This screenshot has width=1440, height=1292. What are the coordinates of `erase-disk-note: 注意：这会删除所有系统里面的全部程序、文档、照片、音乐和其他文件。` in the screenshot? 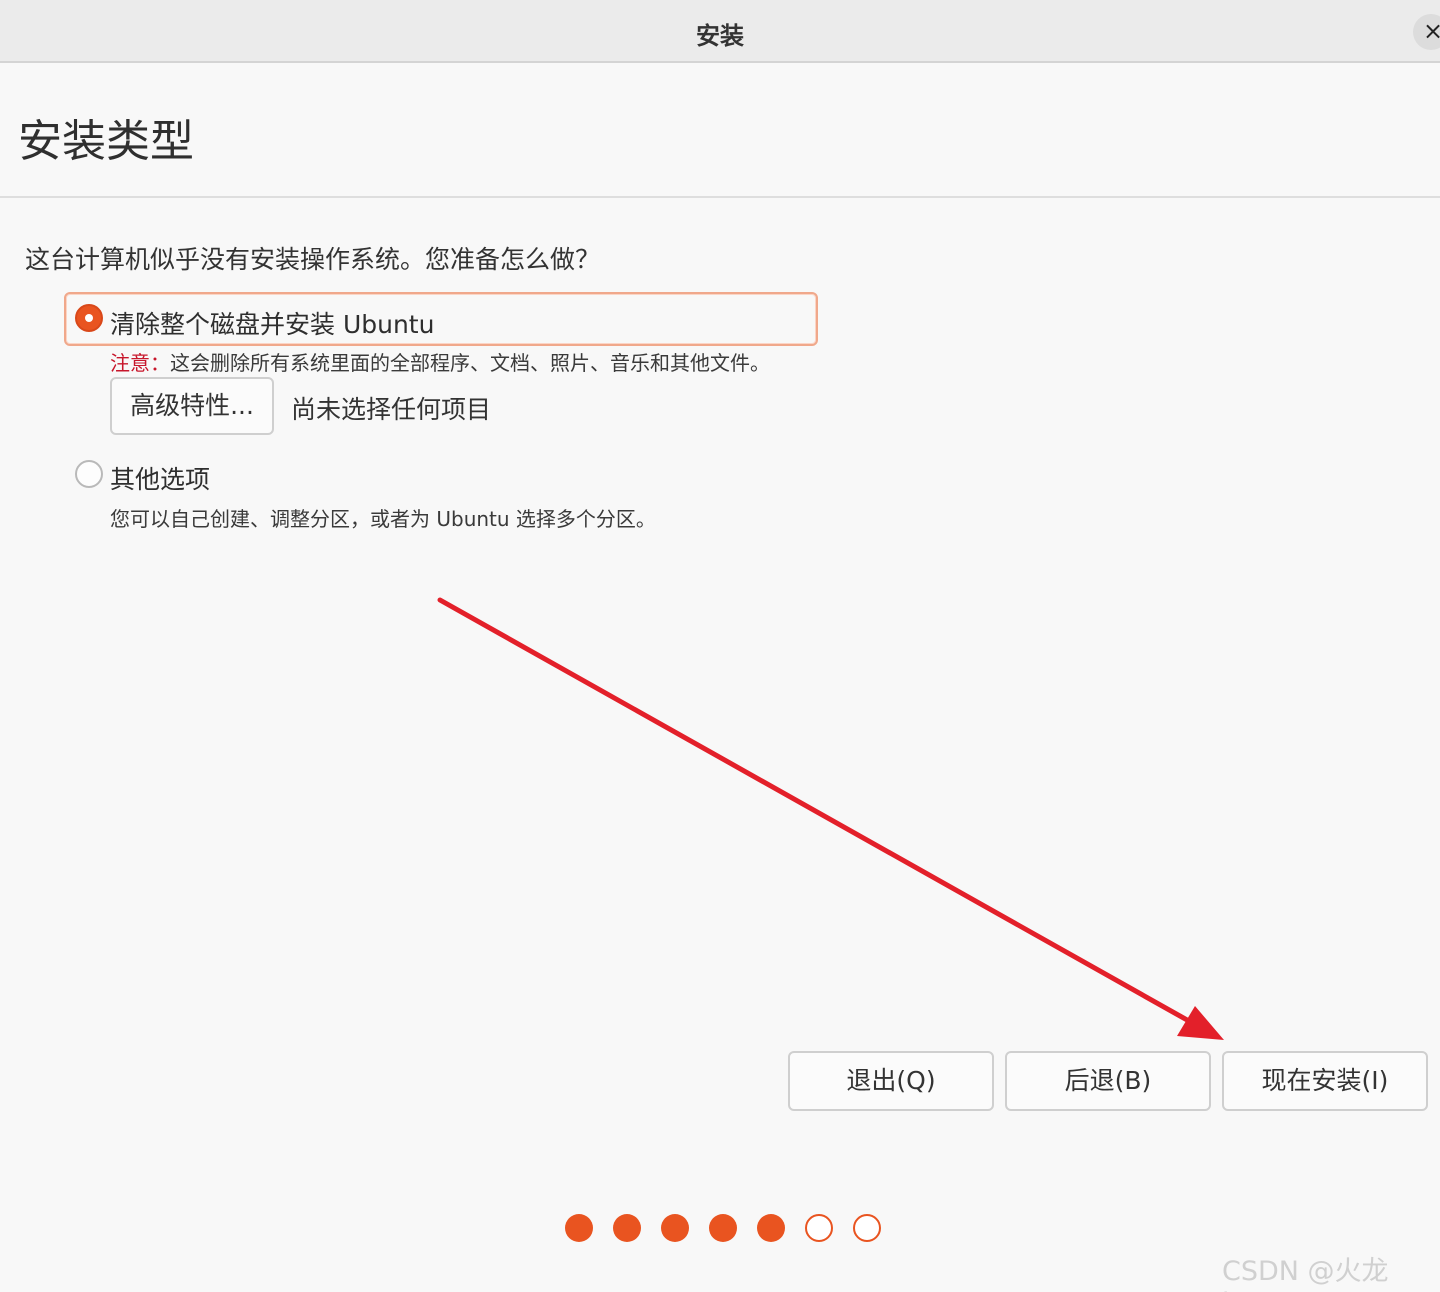 It's located at (440, 361).